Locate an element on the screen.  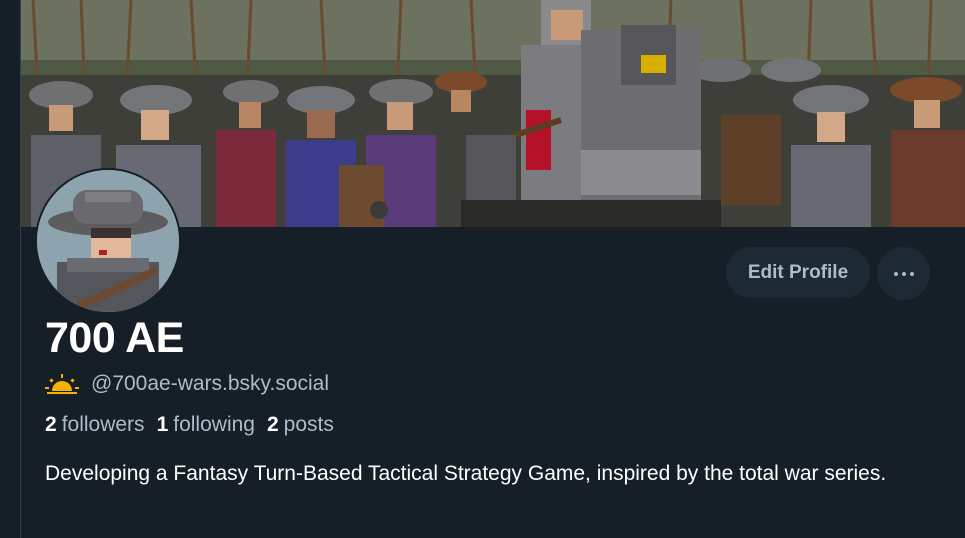
handle-row: @700ae-wars.bsky.social is located at coordinates (187, 384).